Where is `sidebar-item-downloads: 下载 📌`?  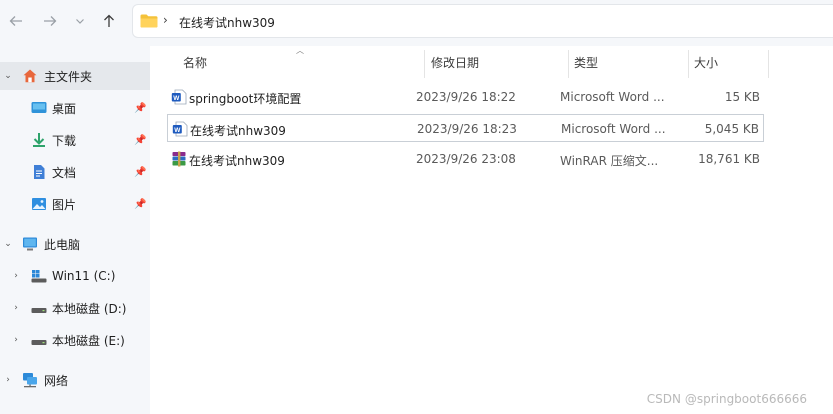 sidebar-item-downloads: 下载 📌 is located at coordinates (75, 140).